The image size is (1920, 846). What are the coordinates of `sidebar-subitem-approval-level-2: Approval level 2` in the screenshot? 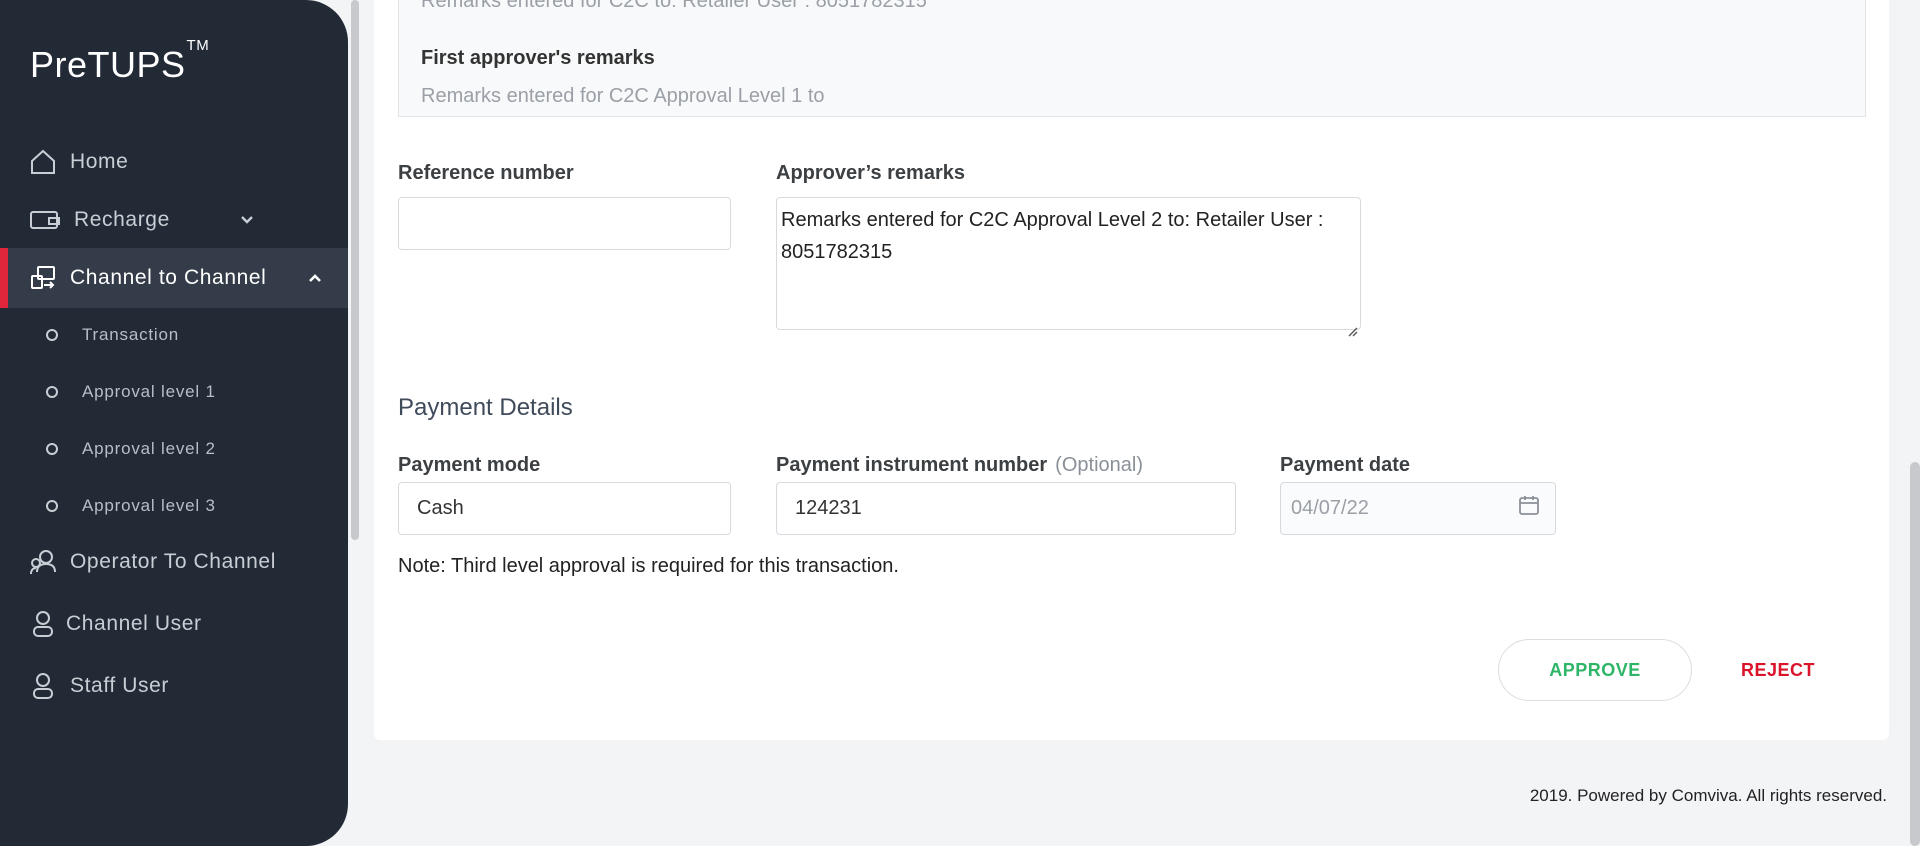 It's located at (174, 449).